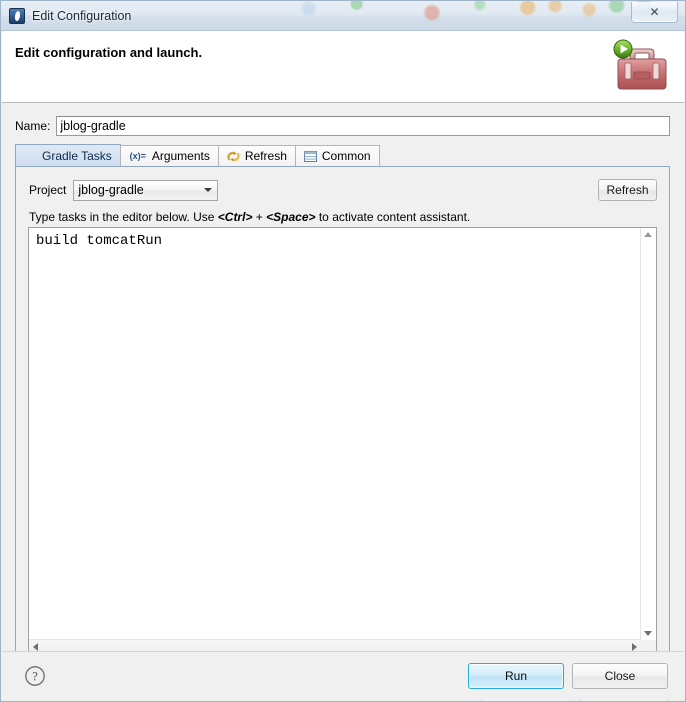 The width and height of the screenshot is (686, 702). I want to click on project-combo: jblog-gradle, so click(146, 190).